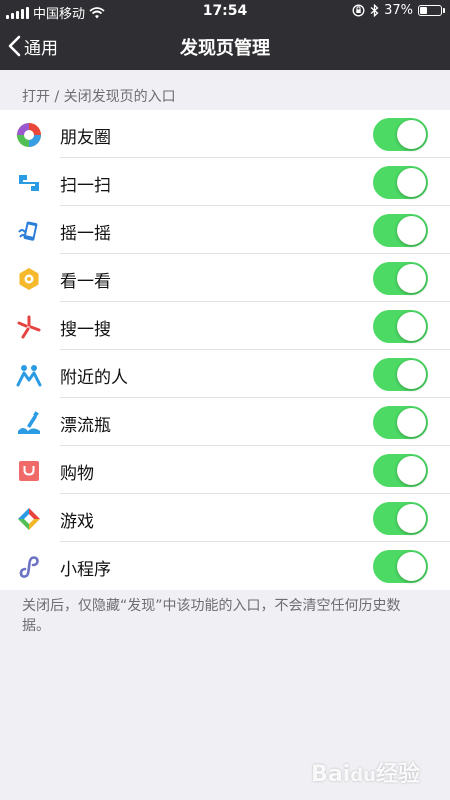 The height and width of the screenshot is (800, 450). I want to click on shake-icon, so click(28, 231).